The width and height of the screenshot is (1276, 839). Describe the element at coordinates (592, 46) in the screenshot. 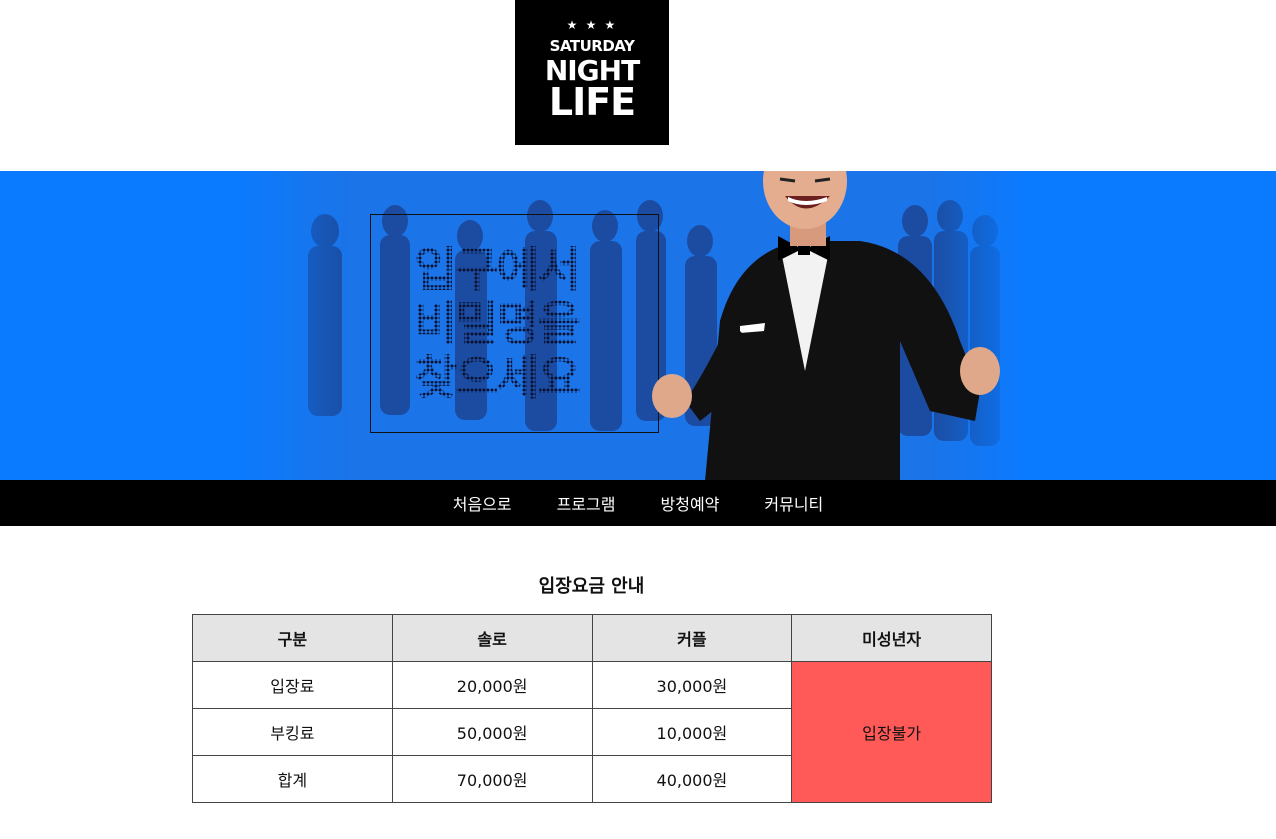

I see `logo-line-saturday: SATURDAY` at that location.